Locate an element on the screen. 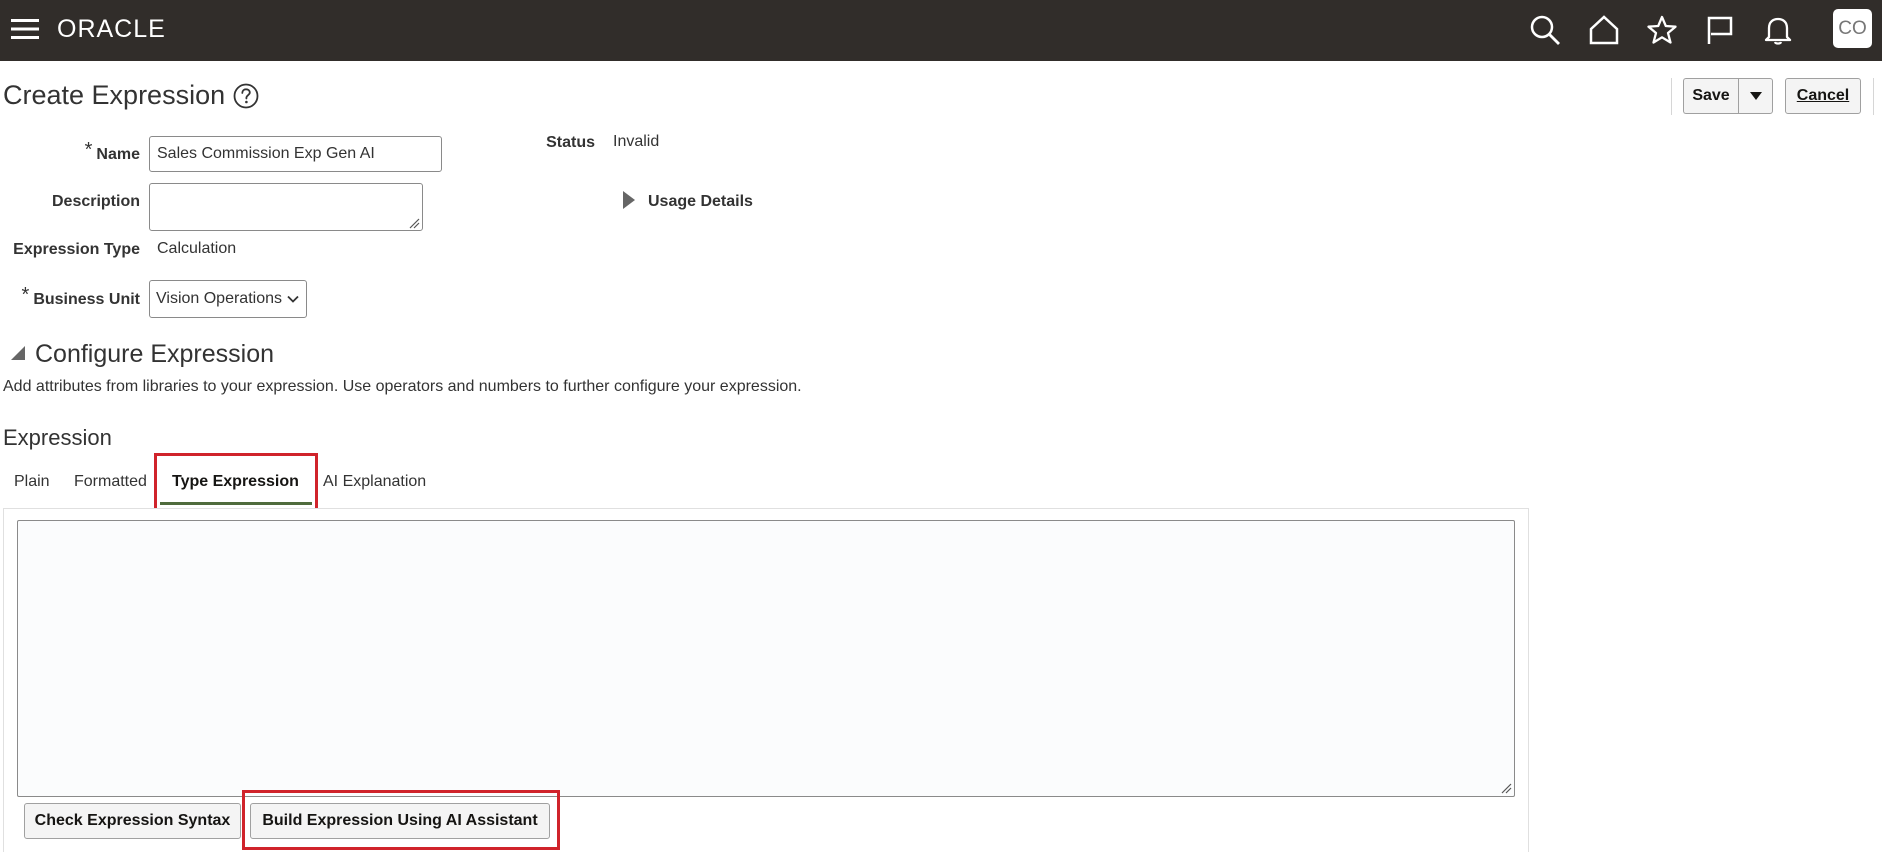 The height and width of the screenshot is (852, 1882). active-tab-underline is located at coordinates (236, 503).